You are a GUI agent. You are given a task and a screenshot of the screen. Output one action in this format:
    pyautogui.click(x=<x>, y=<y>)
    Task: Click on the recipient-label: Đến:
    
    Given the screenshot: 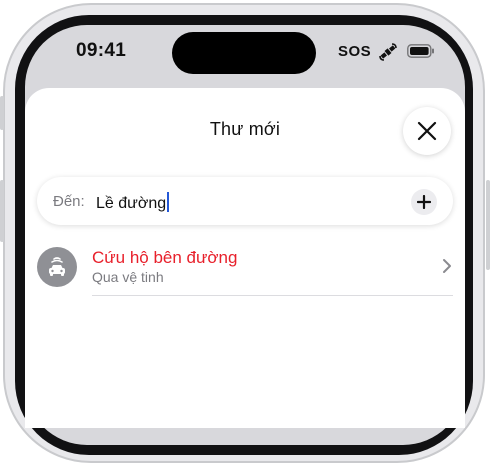 What is the action you would take?
    pyautogui.click(x=69, y=201)
    